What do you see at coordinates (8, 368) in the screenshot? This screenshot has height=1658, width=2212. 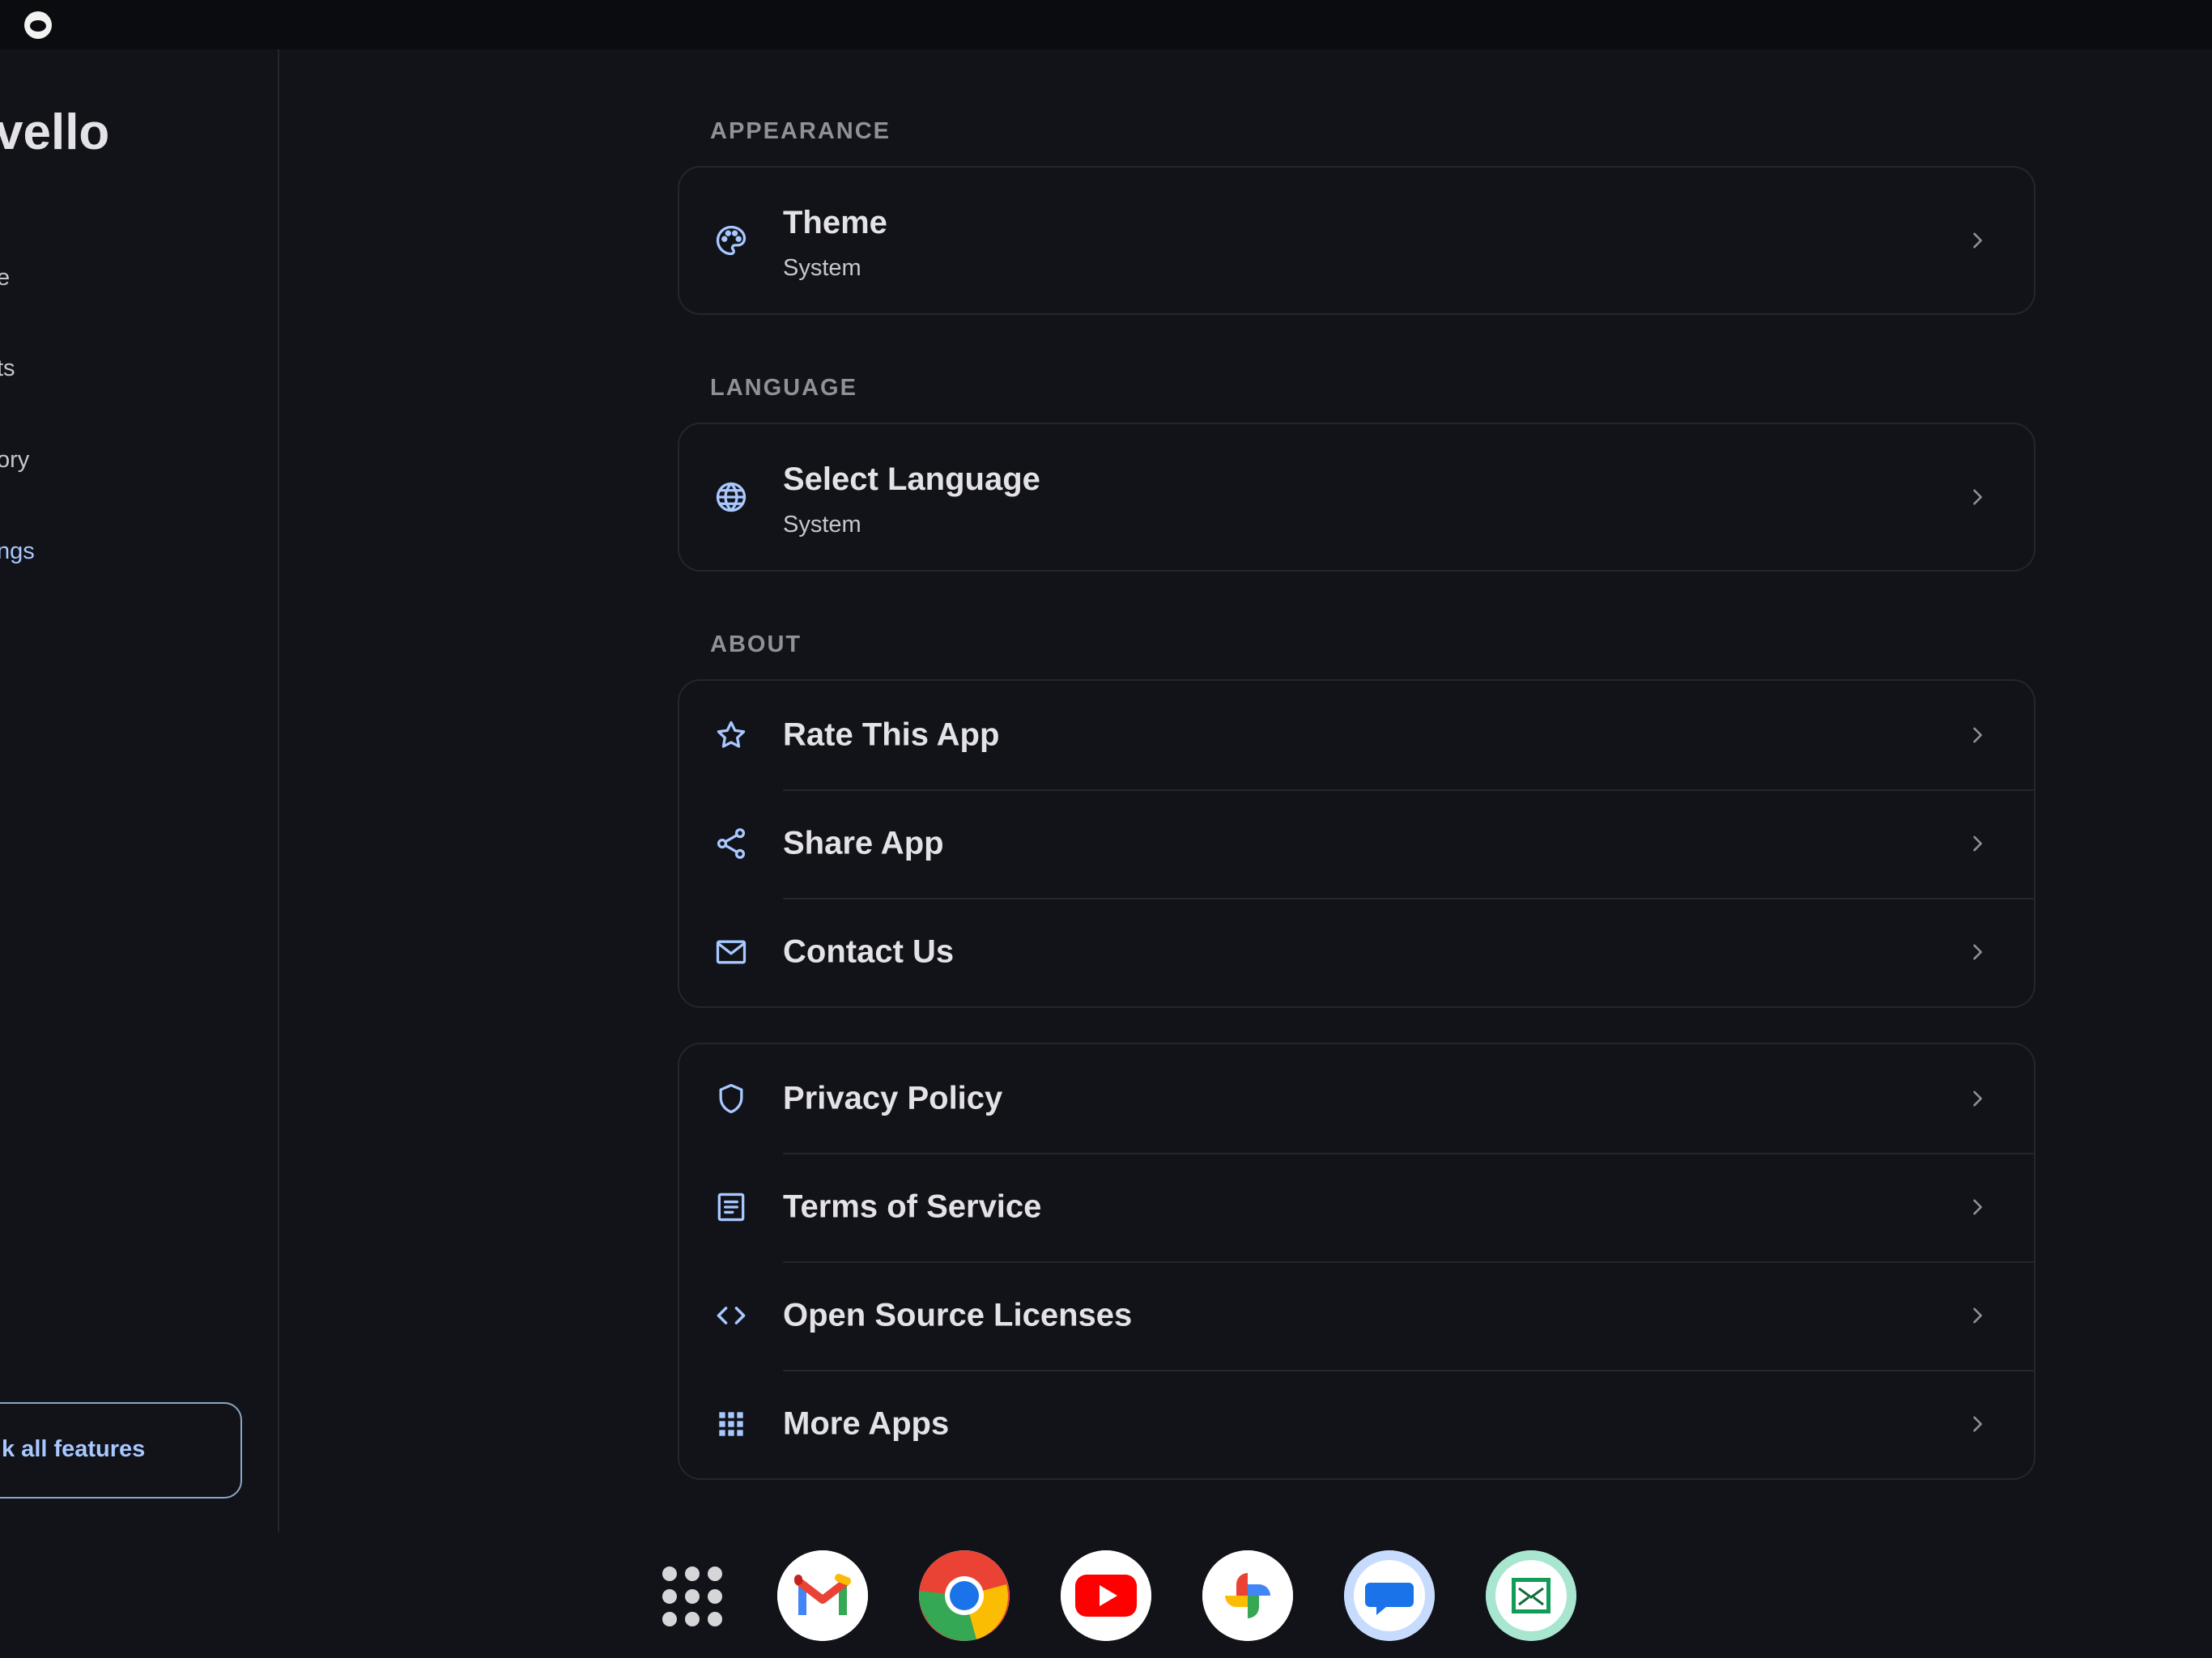 I see `sidebar-item-reports: ts` at bounding box center [8, 368].